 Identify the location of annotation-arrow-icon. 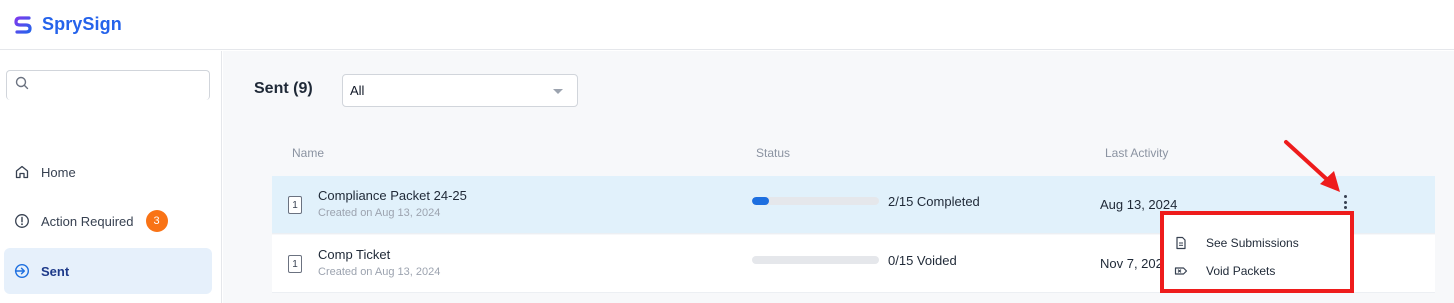
(1312, 166).